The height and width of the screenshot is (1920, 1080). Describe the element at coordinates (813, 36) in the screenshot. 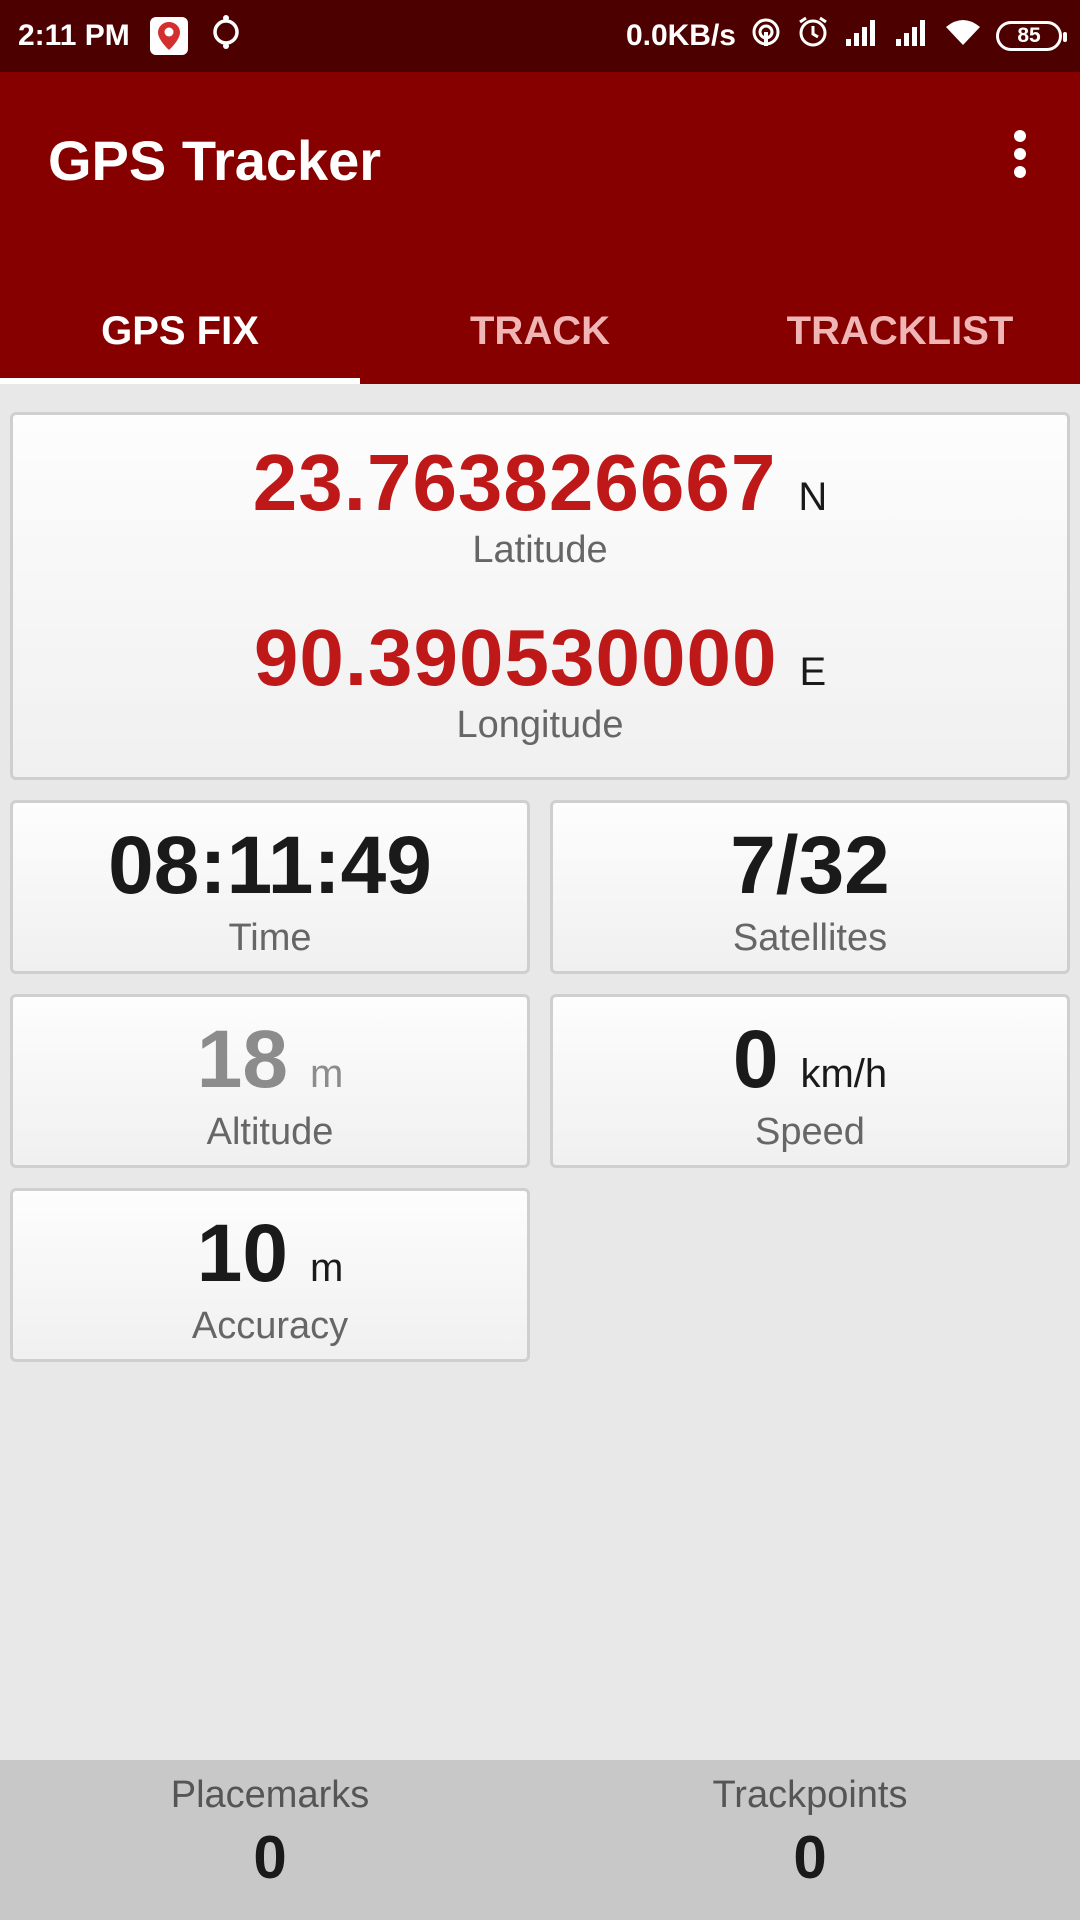

I see `alarm-icon` at that location.